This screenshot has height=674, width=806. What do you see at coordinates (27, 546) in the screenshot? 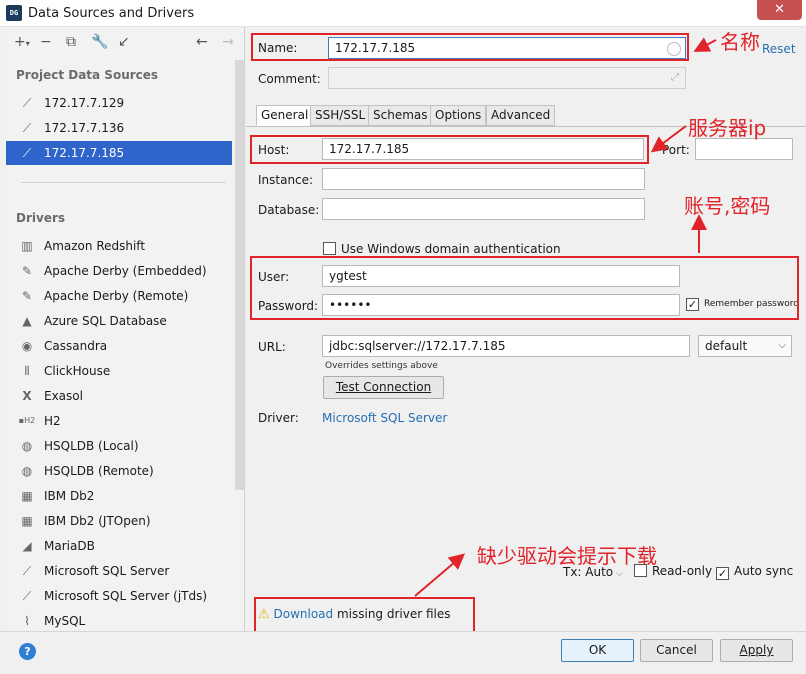
I see `mariadb-icon: ◢` at bounding box center [27, 546].